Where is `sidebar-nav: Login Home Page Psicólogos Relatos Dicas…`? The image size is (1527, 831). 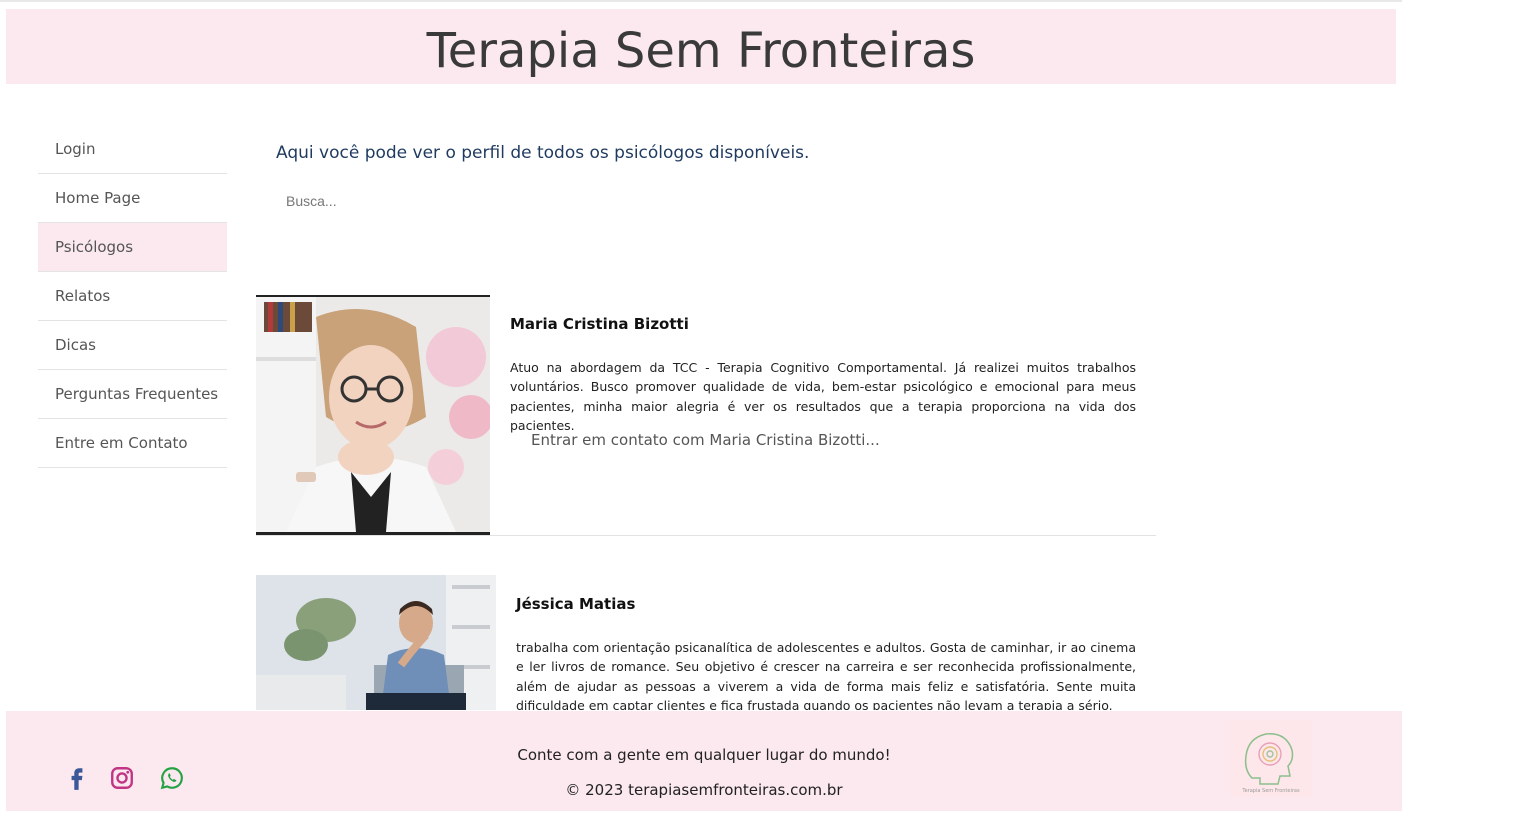
sidebar-nav: Login Home Page Psicólogos Relatos Dicas… is located at coordinates (132, 296).